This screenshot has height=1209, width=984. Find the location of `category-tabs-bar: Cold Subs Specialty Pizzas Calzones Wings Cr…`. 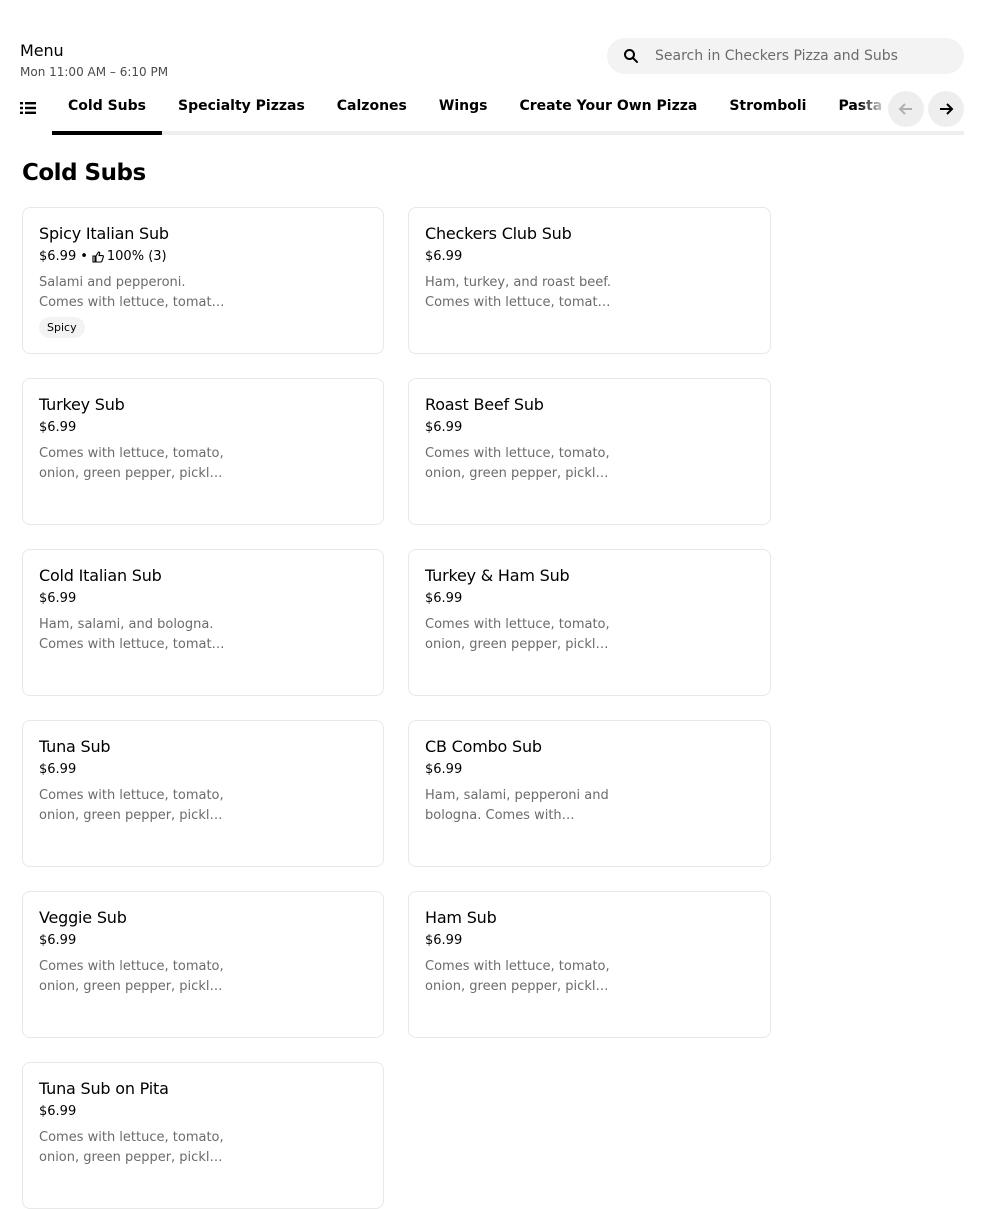

category-tabs-bar: Cold Subs Specialty Pizzas Calzones Wings Cr… is located at coordinates (492, 111).